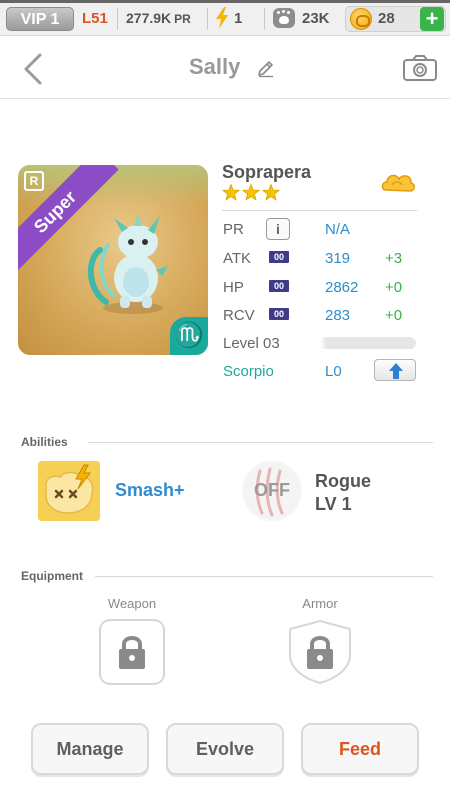  Describe the element at coordinates (323, 343) in the screenshot. I see `level-progress-fill` at that location.